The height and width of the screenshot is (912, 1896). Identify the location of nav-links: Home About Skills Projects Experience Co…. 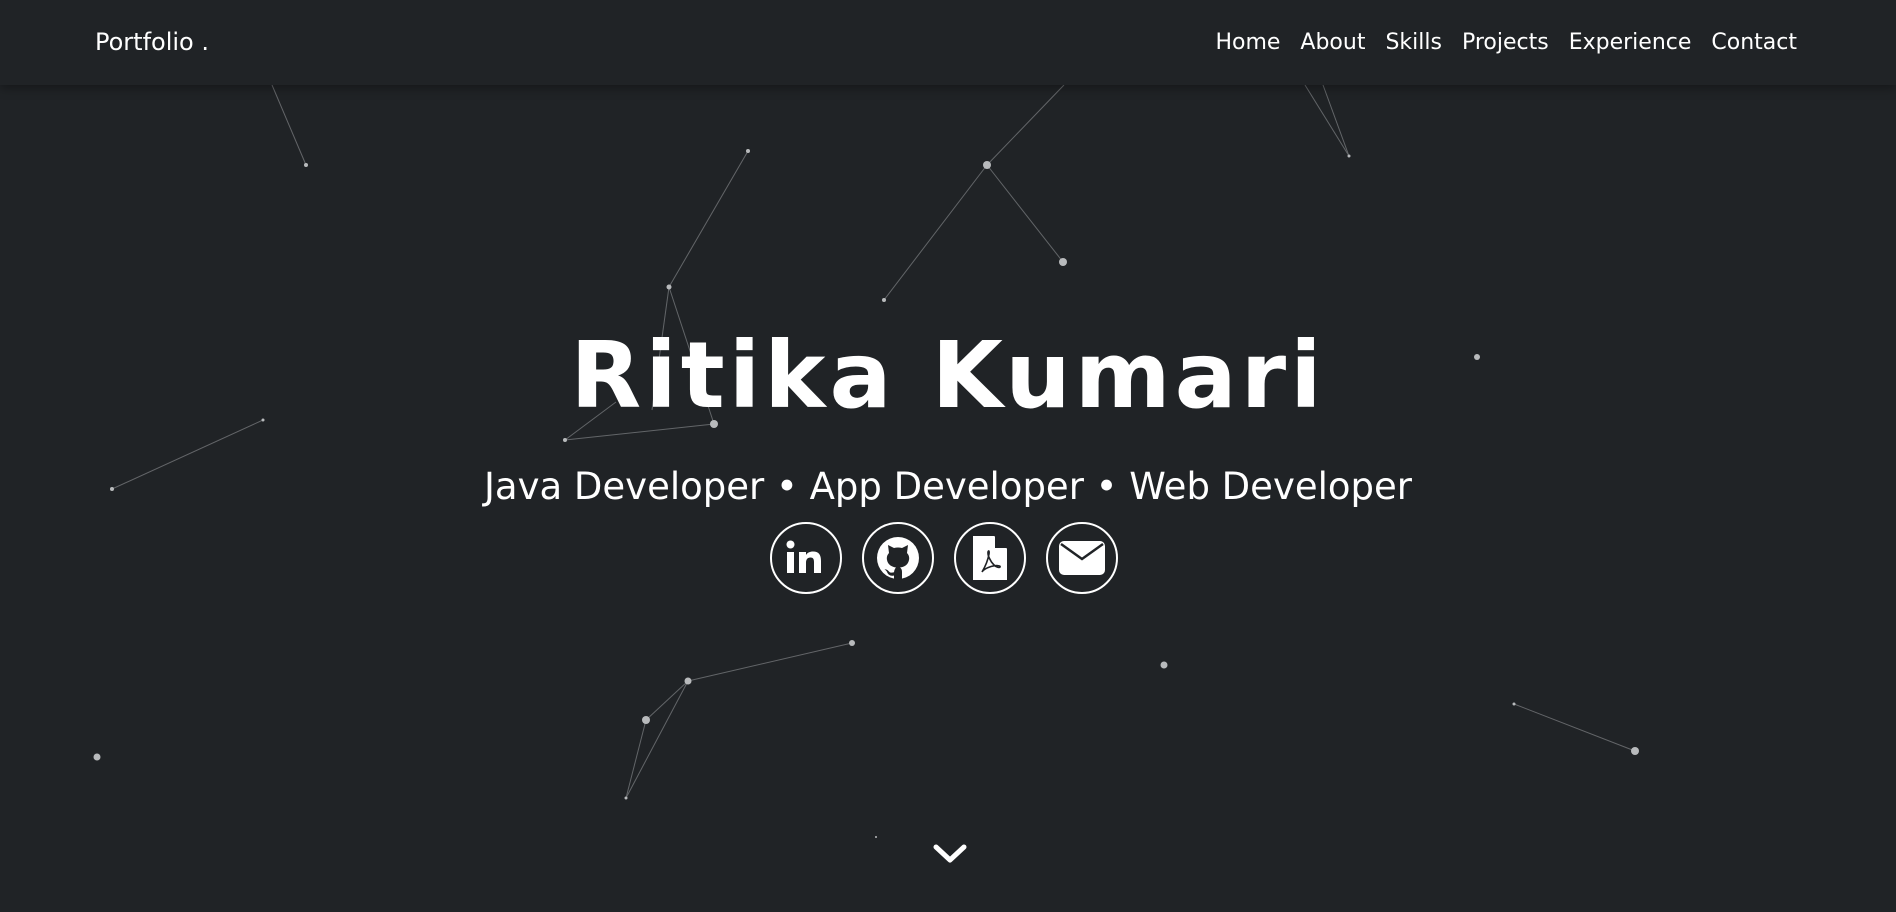
(1506, 43).